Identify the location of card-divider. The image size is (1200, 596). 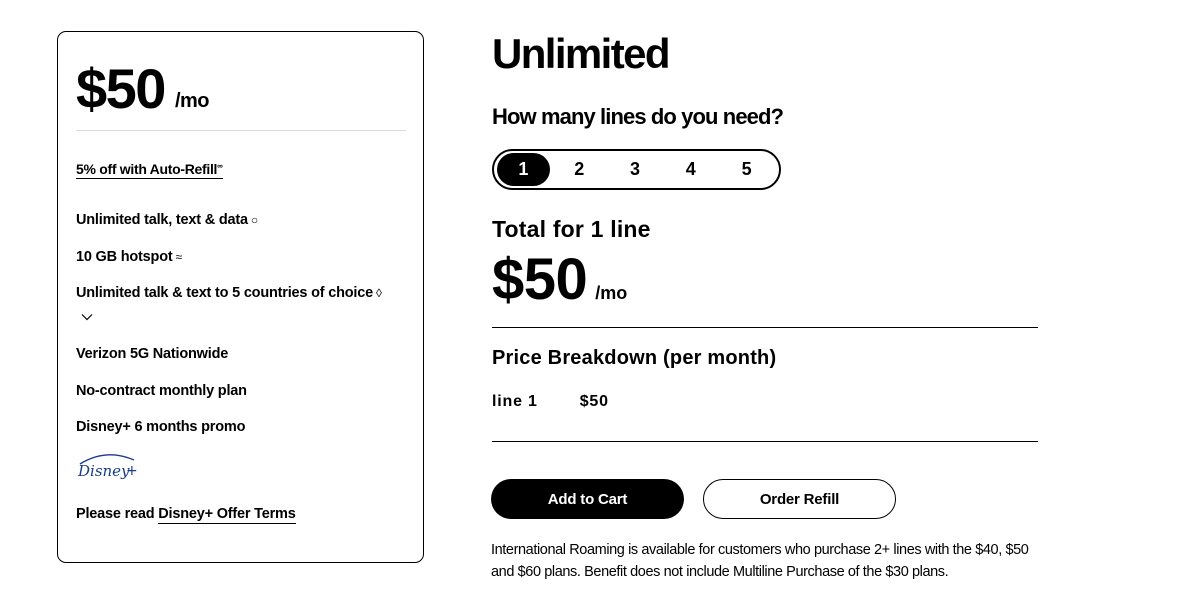
(241, 130).